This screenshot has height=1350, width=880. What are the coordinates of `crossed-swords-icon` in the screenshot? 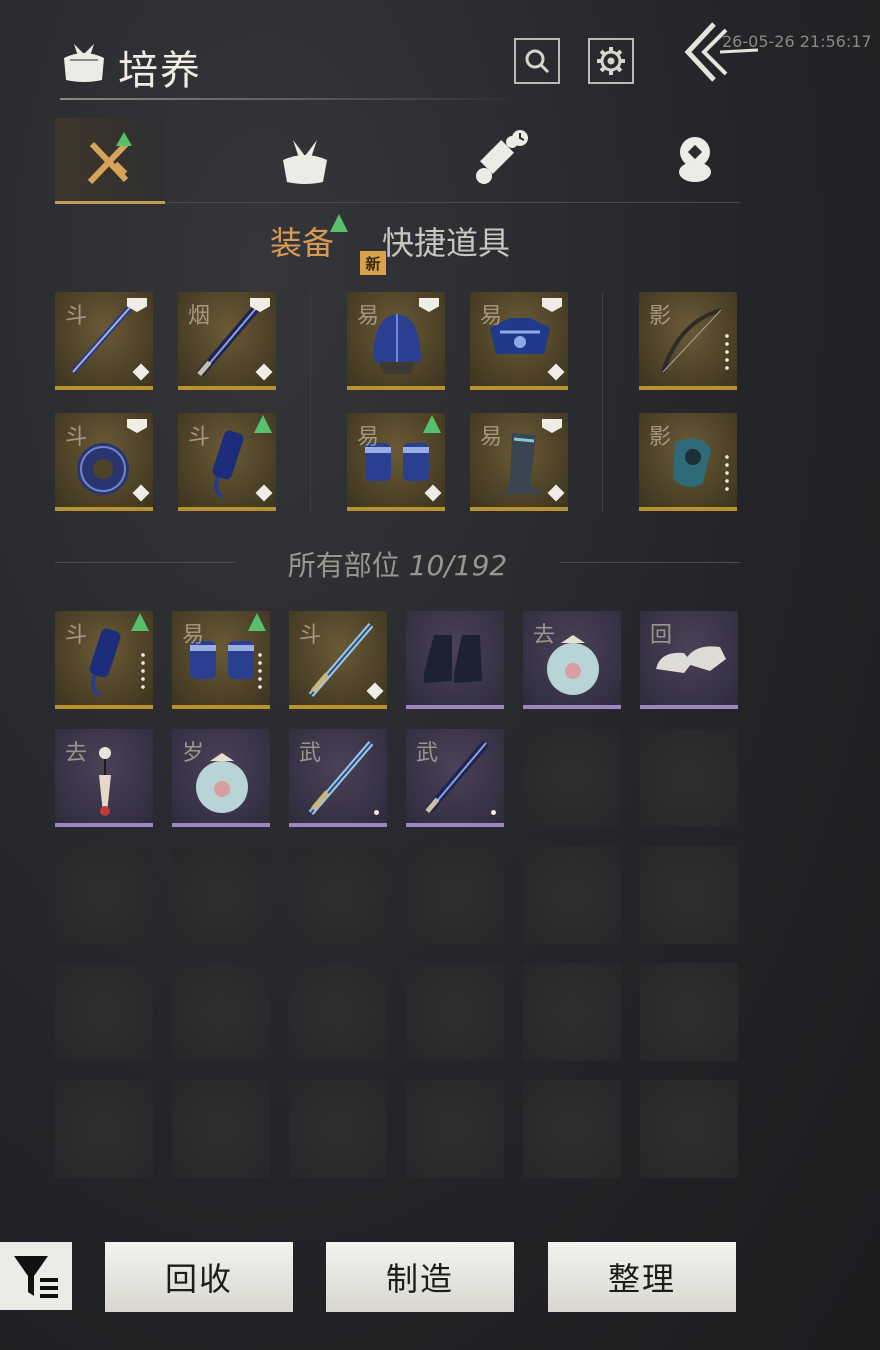 It's located at (109, 158).